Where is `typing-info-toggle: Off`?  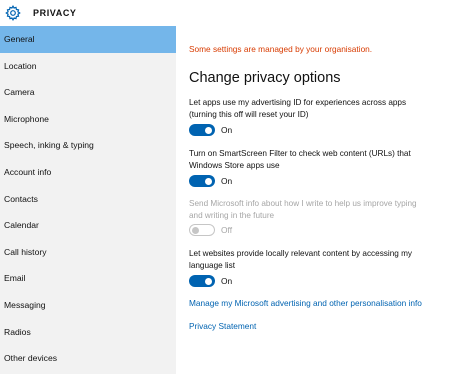
typing-info-toggle: Off is located at coordinates (210, 230).